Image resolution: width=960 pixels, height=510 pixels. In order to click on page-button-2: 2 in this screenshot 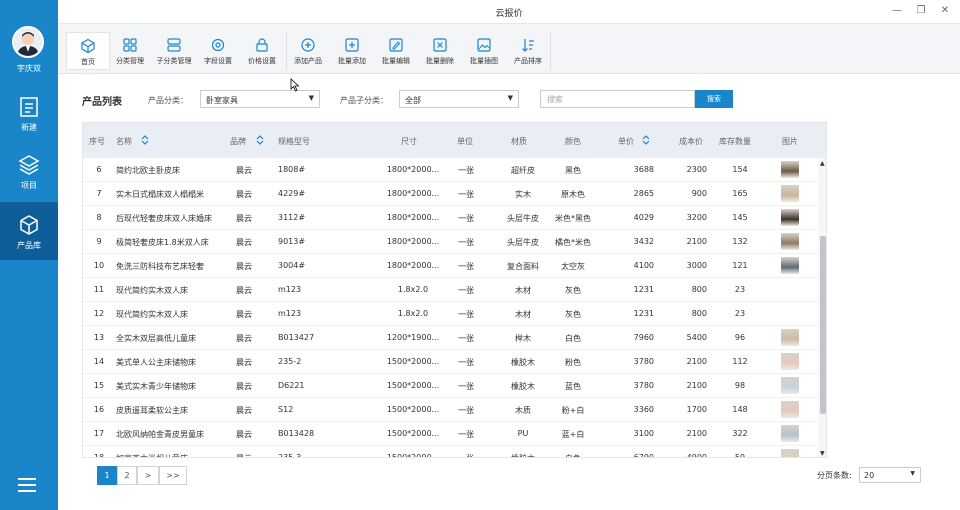, I will do `click(127, 475)`.